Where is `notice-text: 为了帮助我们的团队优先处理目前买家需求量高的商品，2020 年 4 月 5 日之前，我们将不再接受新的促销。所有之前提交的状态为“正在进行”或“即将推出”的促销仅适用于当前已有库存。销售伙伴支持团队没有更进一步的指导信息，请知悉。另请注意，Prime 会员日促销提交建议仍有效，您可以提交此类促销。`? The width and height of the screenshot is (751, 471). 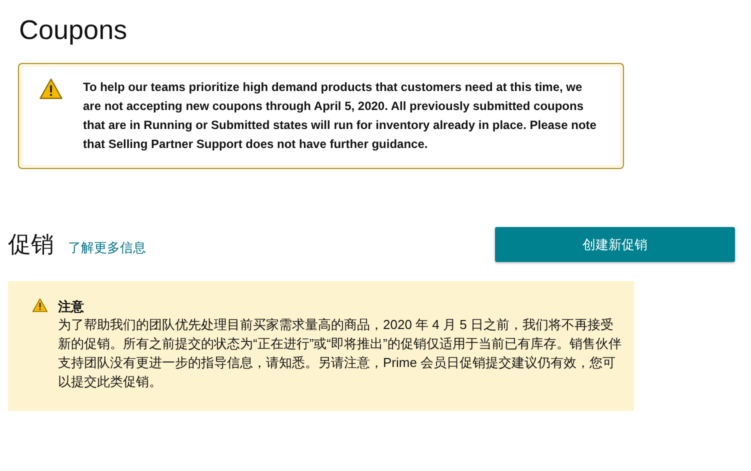 notice-text: 为了帮助我们的团队优先处理目前买家需求量高的商品，2020 年 4 月 5 日之前，我们将不再接受新的促销。所有之前提交的状态为“正在进行”或“即将推出”的促销仅适用于当前已有库存。销售伙伴支持团队没有更进一步的指导信息，请知悉。另请注意，Prime 会员日促销提交建议仍有效，您可以提交此类促销。 is located at coordinates (340, 353).